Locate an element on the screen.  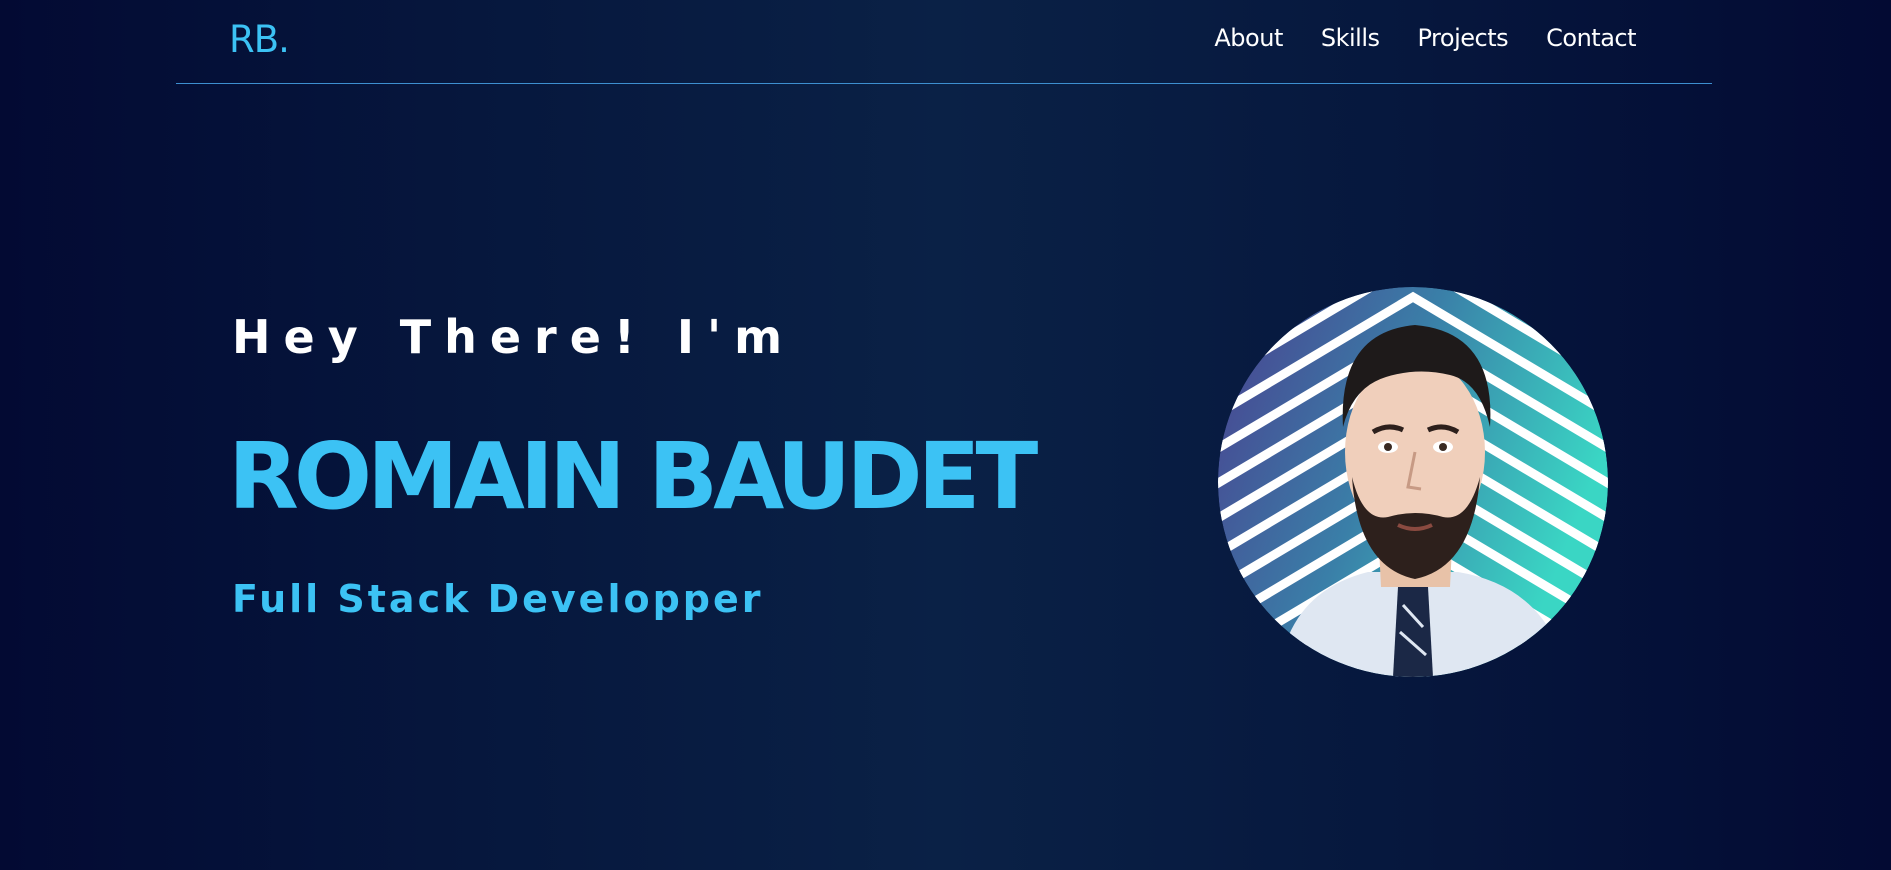
navbar: RB. About Skills Projects Contact is located at coordinates (944, 42).